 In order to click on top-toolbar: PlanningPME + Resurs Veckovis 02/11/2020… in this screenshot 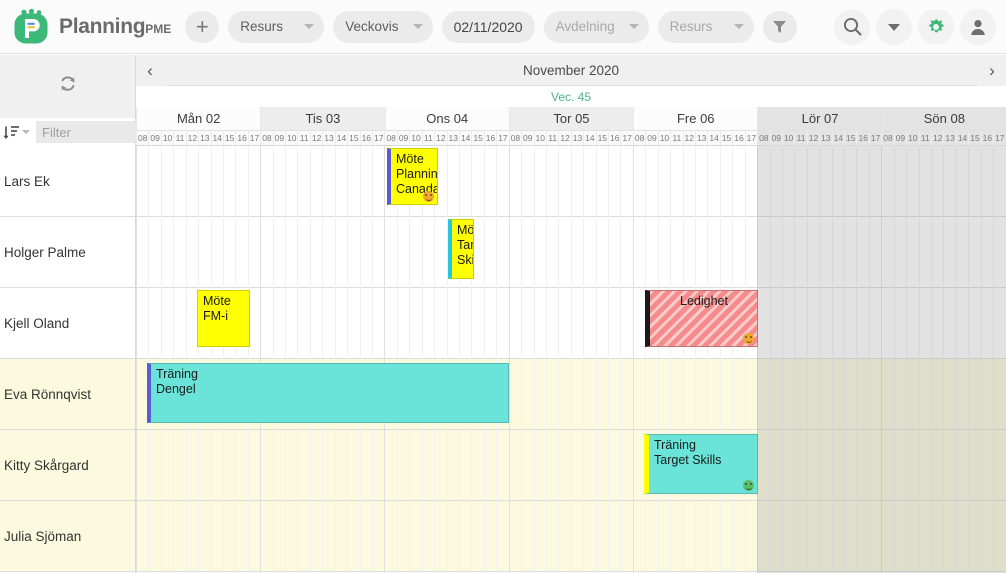, I will do `click(503, 27)`.